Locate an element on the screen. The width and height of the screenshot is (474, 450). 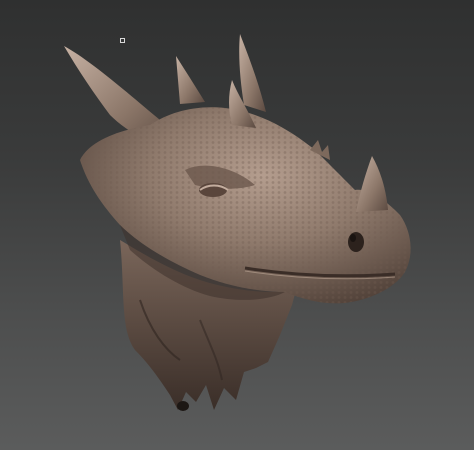
pivot-marker-icon is located at coordinates (122, 40).